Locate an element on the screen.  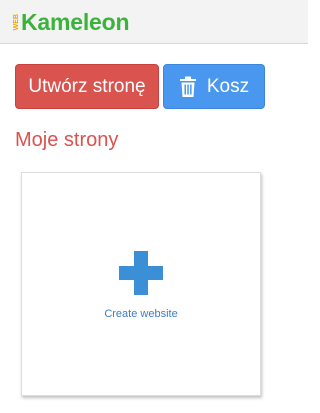
logo: WEB Kameleon is located at coordinates (71, 23).